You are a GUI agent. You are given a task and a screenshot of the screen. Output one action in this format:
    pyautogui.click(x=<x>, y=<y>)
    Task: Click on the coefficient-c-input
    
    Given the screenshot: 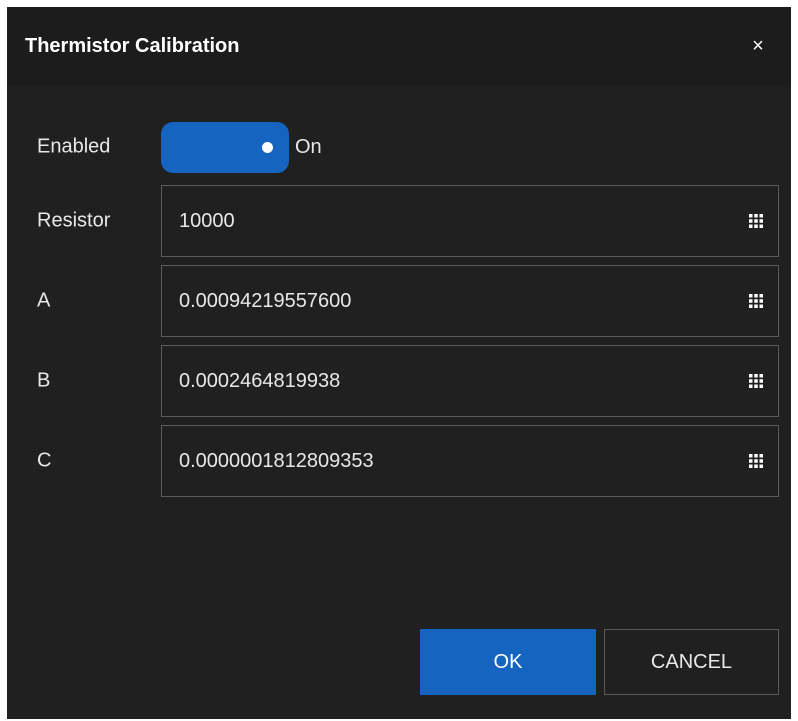 What is the action you would take?
    pyautogui.click(x=442, y=461)
    